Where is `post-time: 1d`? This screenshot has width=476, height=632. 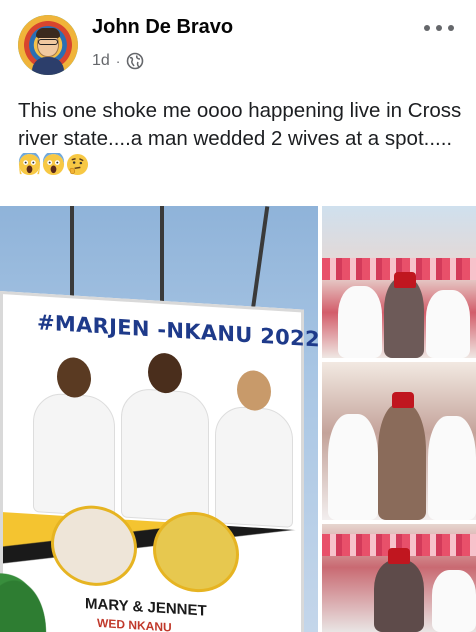
post-time: 1d is located at coordinates (101, 61).